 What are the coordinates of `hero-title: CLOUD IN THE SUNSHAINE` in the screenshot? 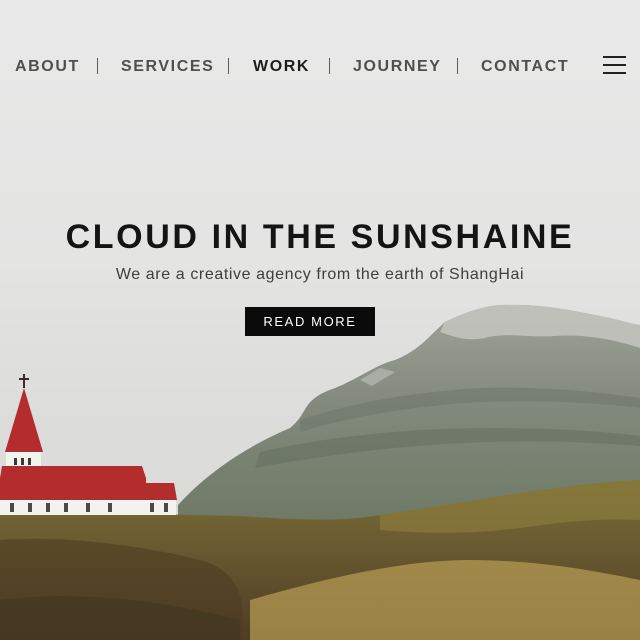 It's located at (320, 237).